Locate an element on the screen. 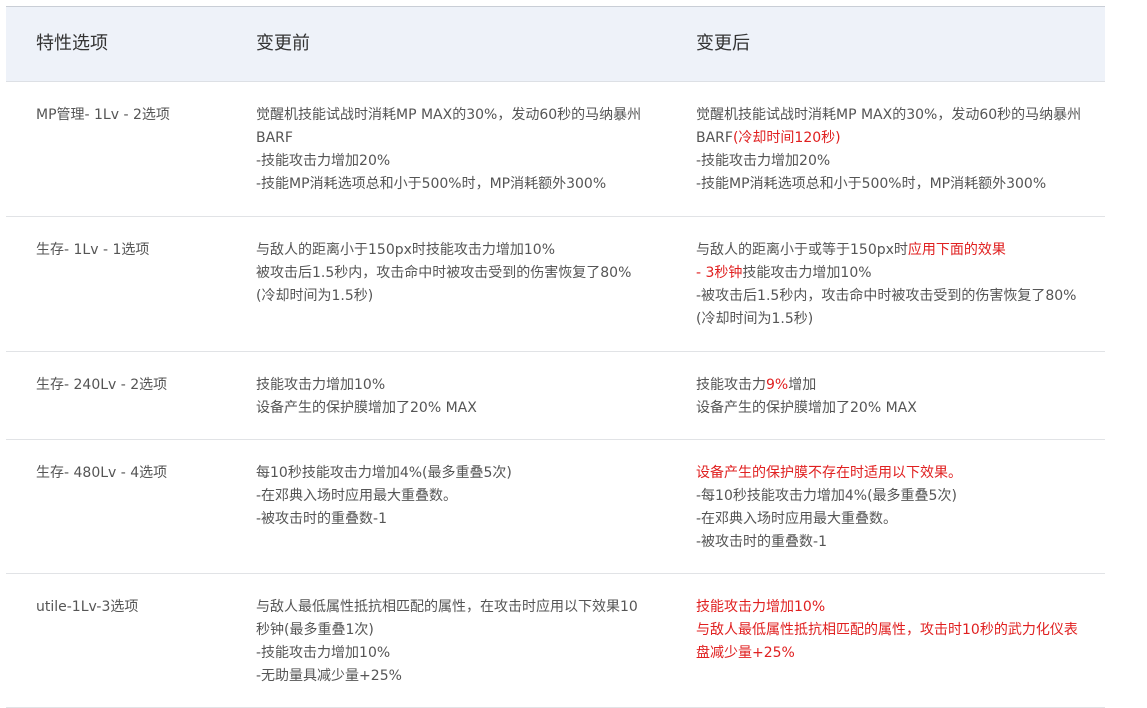  after-line: 与敌人的距离小于或等于150px时应用下面的效果 is located at coordinates (902, 250).